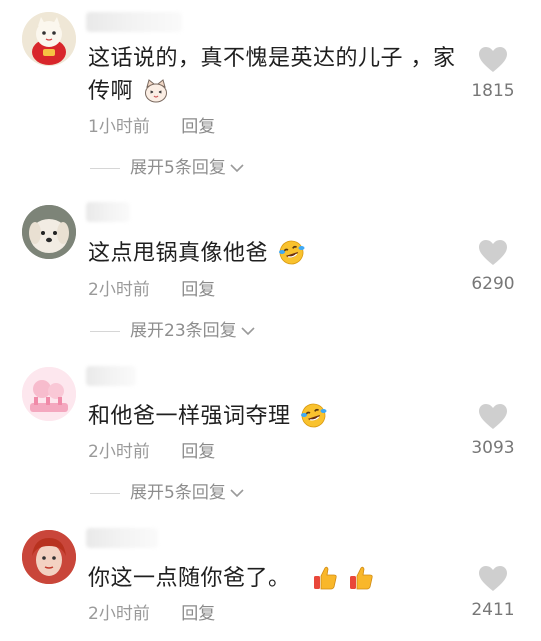 This screenshot has width=541, height=641. I want to click on like-count: 6290, so click(493, 284).